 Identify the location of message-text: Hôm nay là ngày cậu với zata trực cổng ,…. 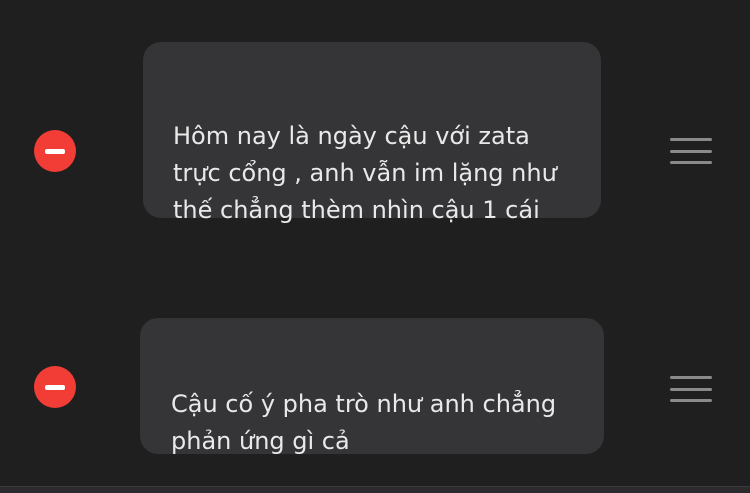
(365, 173).